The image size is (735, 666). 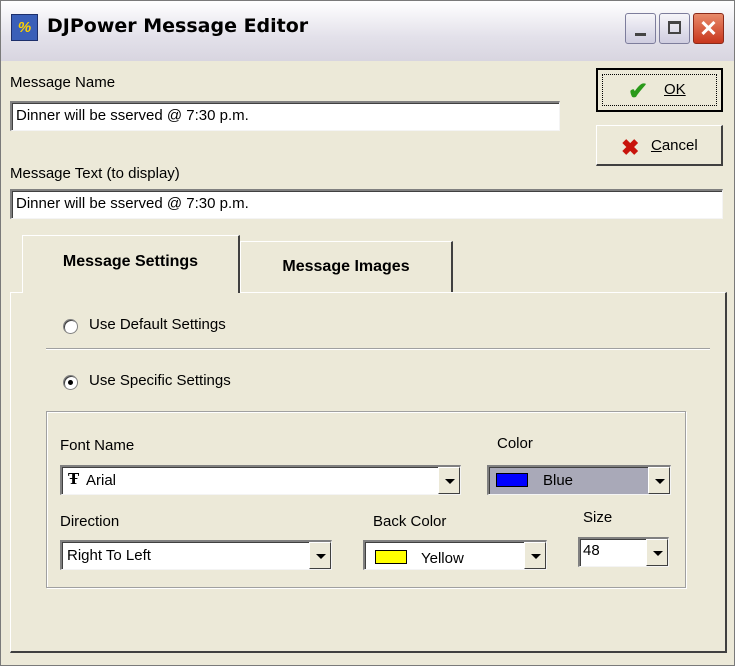 I want to click on close-button: ✕, so click(x=708, y=28).